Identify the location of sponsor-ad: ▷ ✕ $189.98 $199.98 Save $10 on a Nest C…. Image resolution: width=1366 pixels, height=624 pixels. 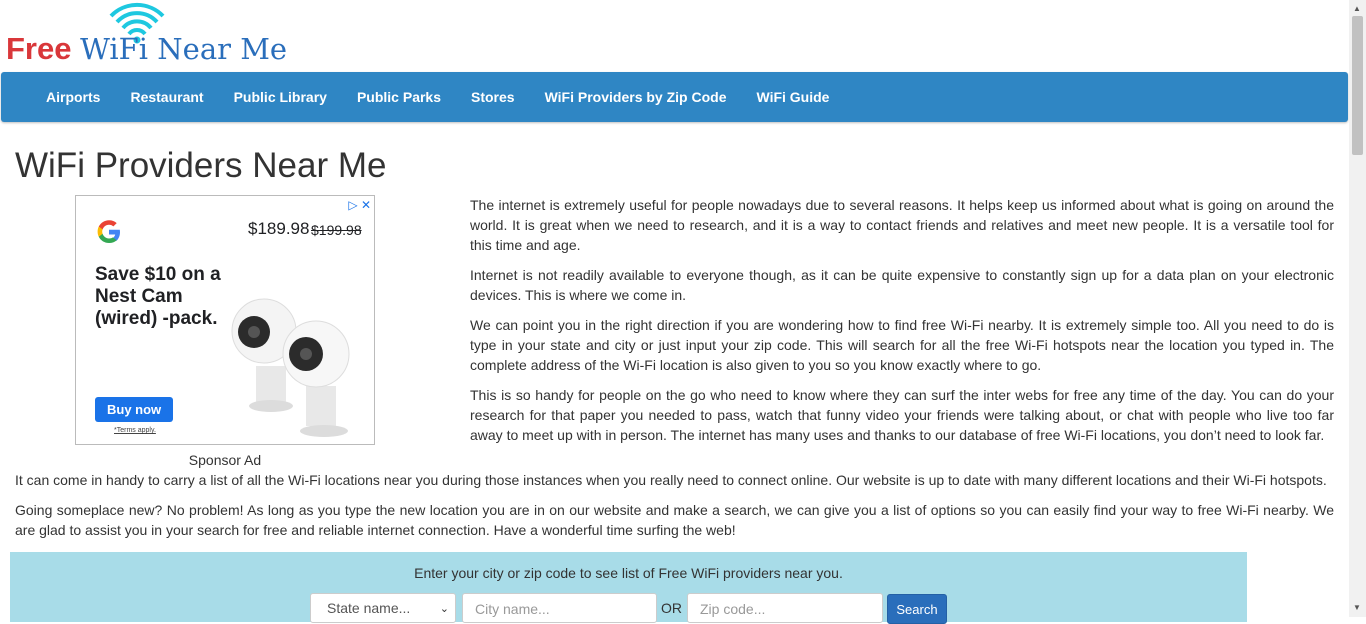
(225, 320).